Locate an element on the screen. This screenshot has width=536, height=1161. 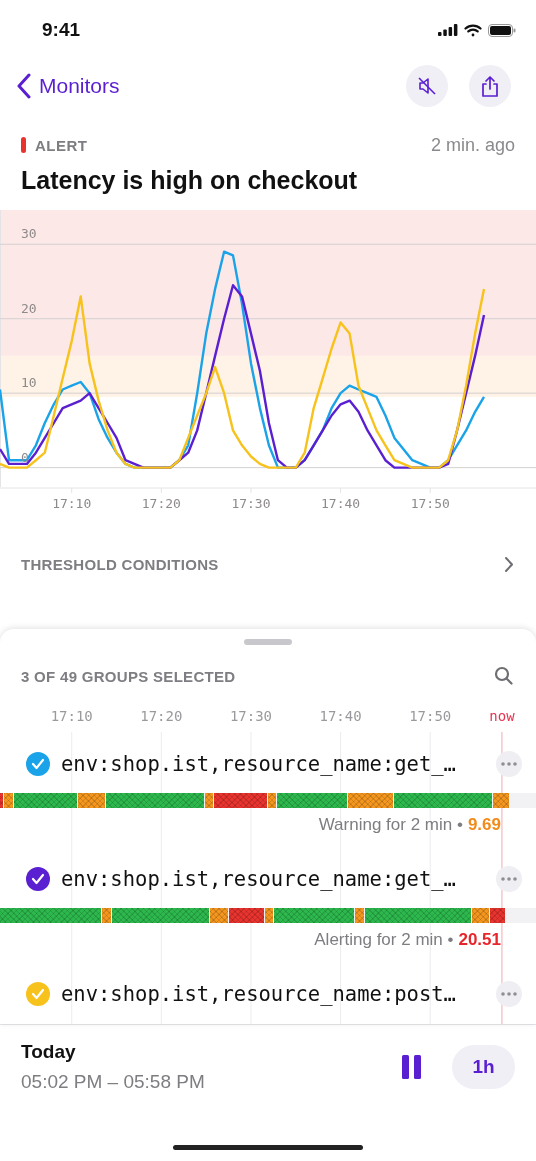
threshold-row: THRESHOLD CONDITIONS is located at coordinates (268, 560).